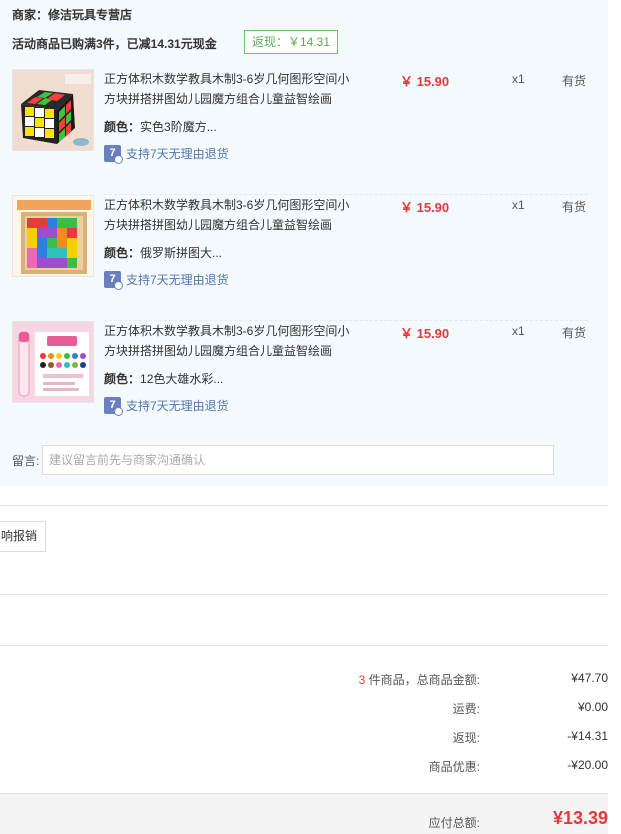 This screenshot has width=621, height=834. Describe the element at coordinates (580, 818) in the screenshot. I see `total-value: ¥13.39` at that location.